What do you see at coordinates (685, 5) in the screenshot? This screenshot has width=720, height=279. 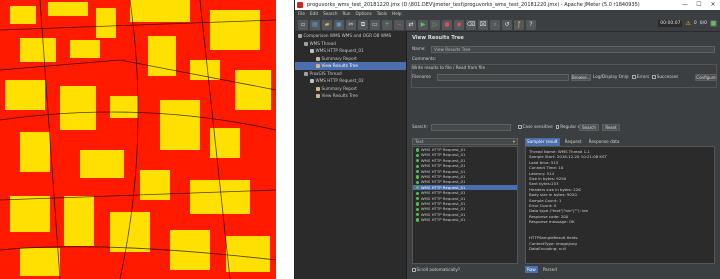 I see `minimize-button: —` at bounding box center [685, 5].